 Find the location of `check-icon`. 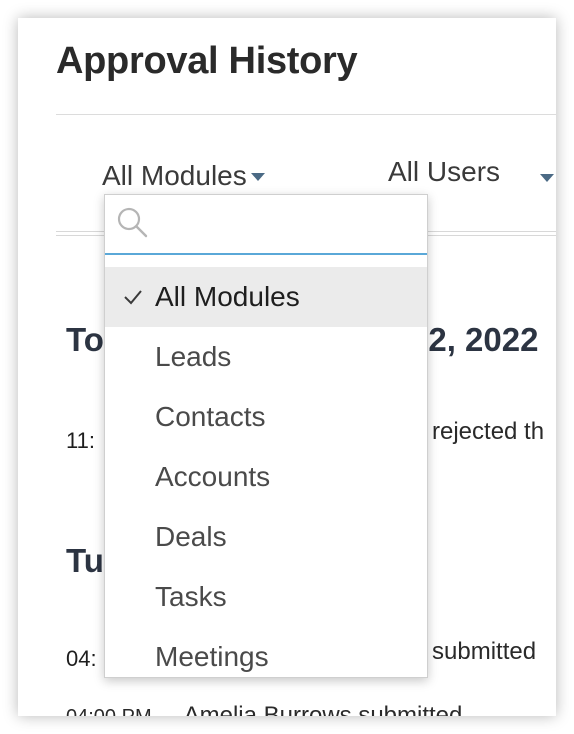

check-icon is located at coordinates (133, 297).